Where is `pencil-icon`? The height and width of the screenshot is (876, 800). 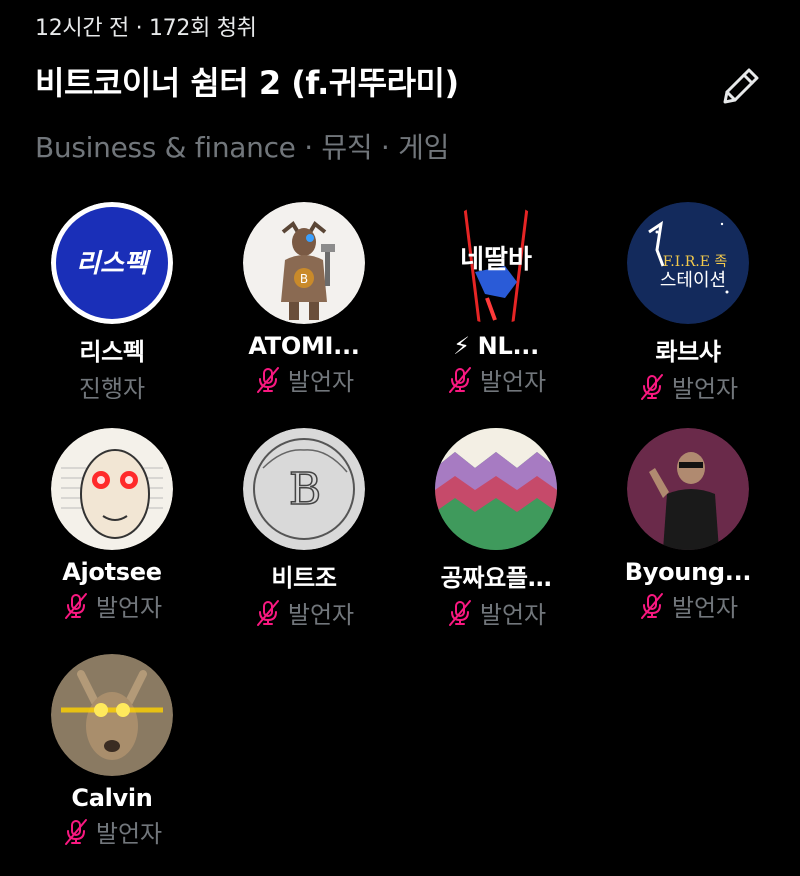
pencil-icon is located at coordinates (741, 86).